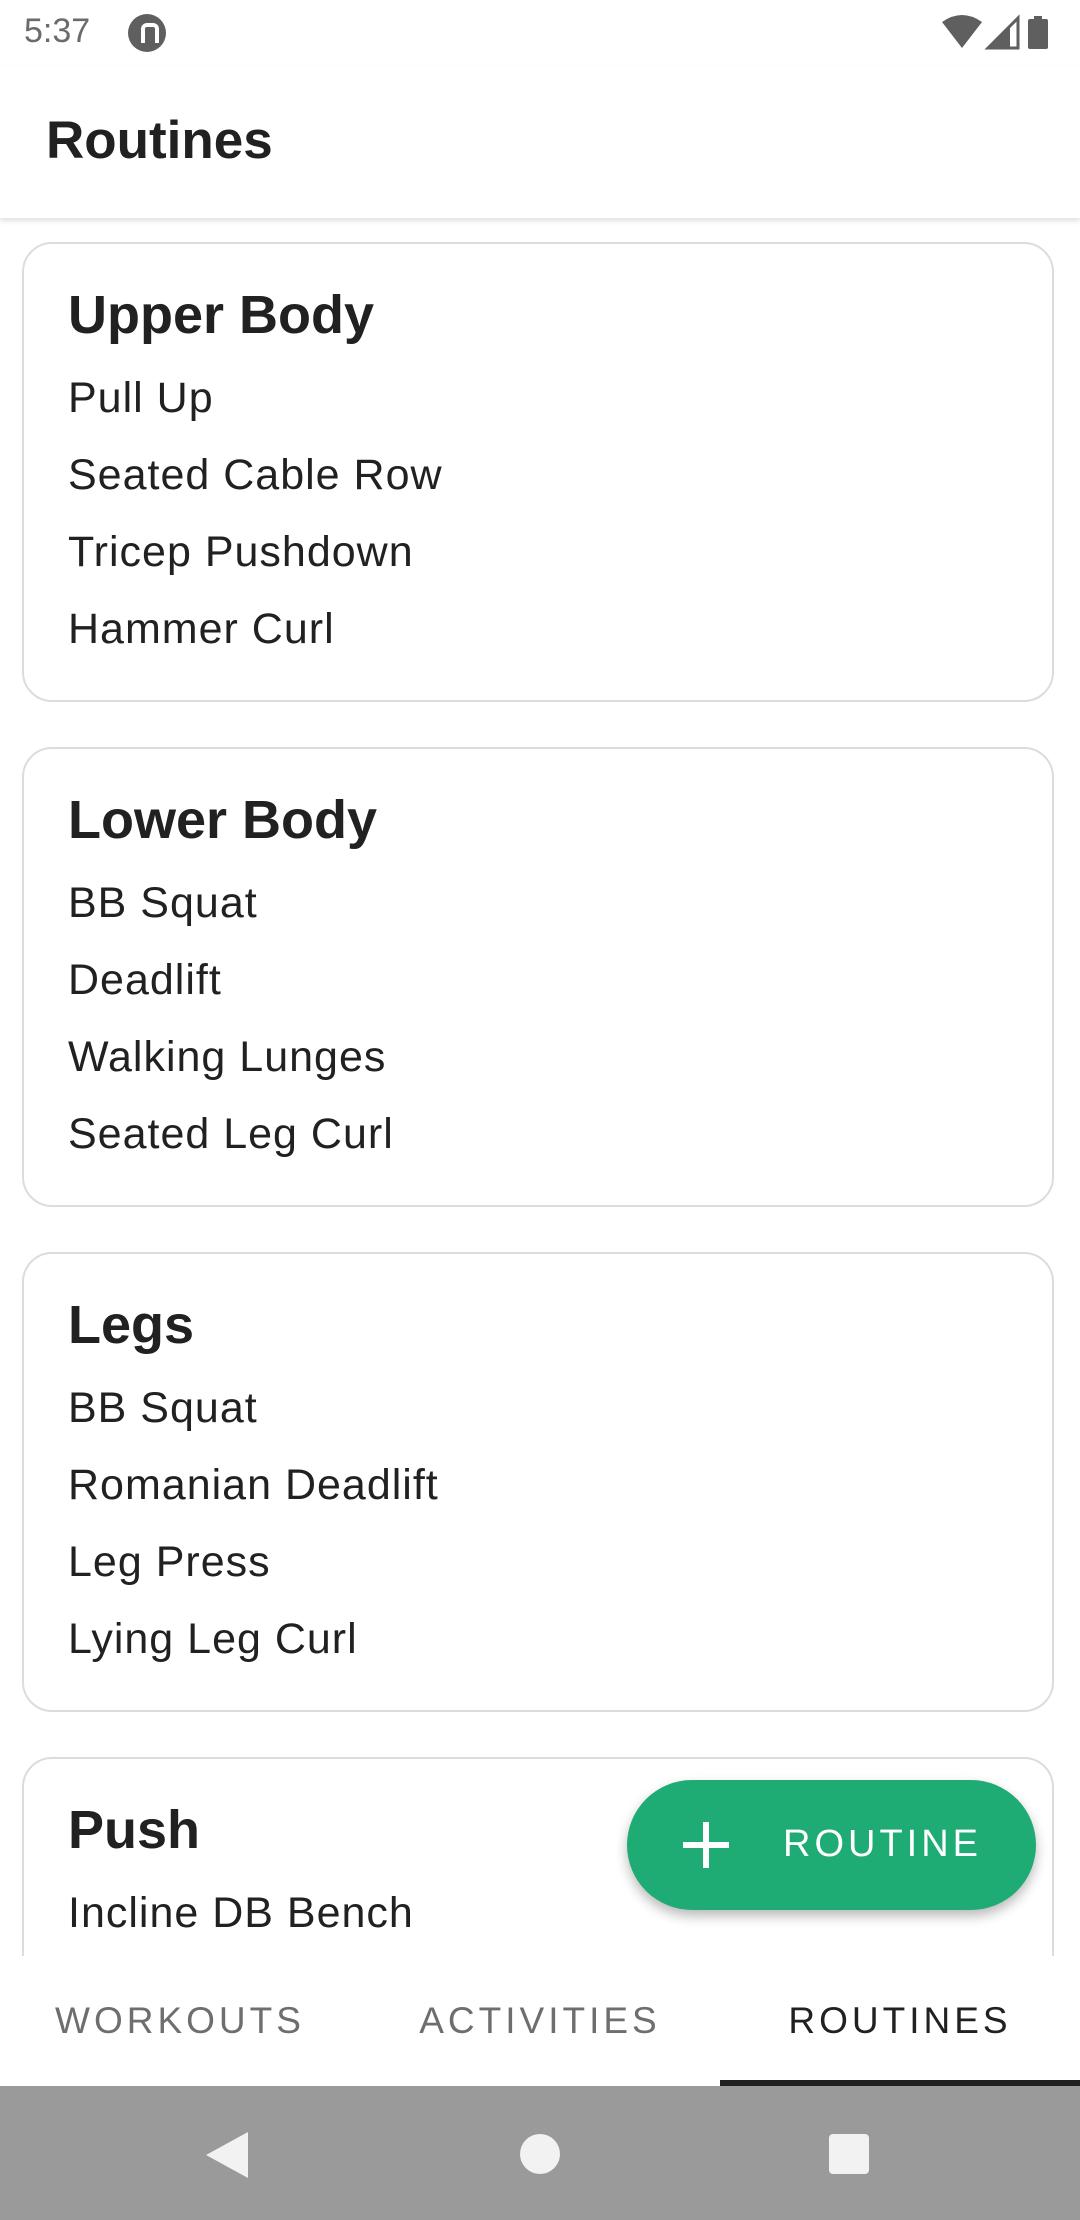 The image size is (1080, 2220). I want to click on routine-title: Upper Body, so click(221, 315).